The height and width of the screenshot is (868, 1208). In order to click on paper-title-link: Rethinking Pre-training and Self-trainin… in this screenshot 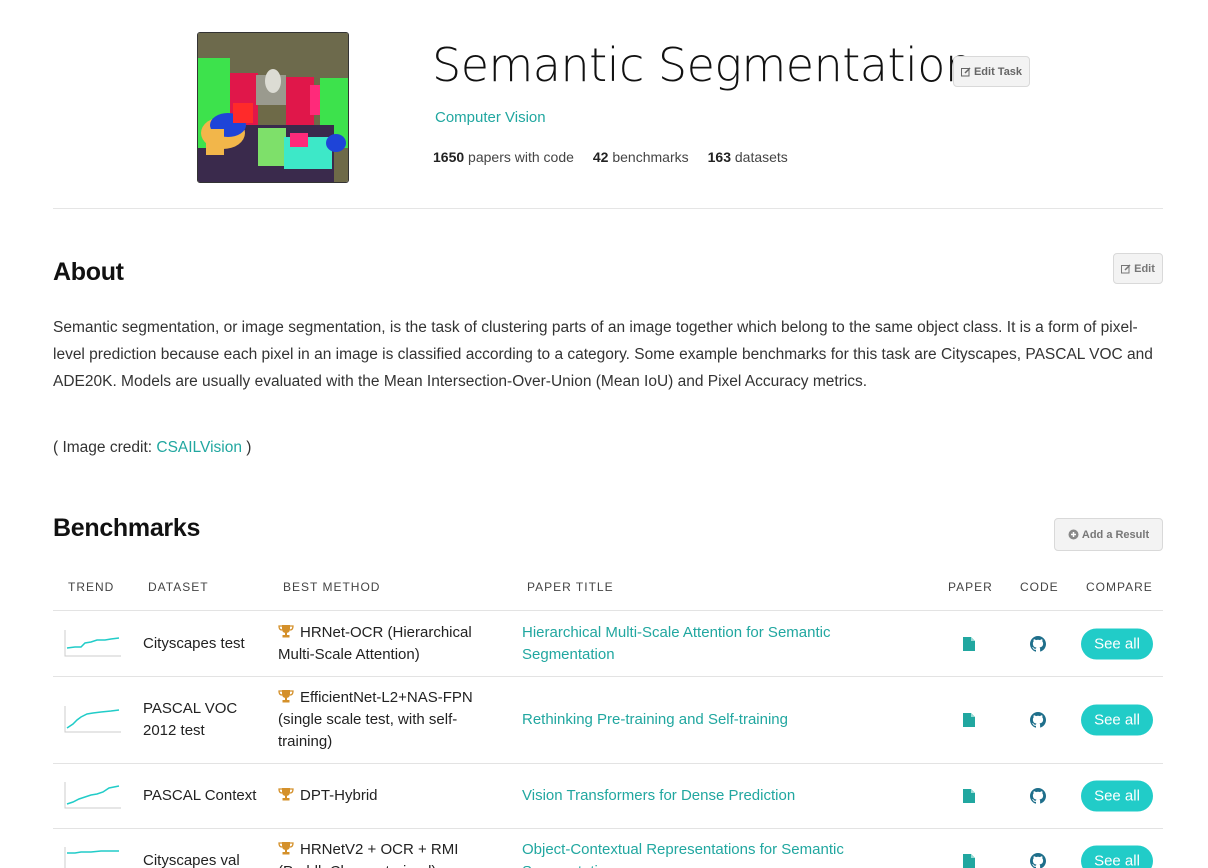, I will do `click(712, 720)`.